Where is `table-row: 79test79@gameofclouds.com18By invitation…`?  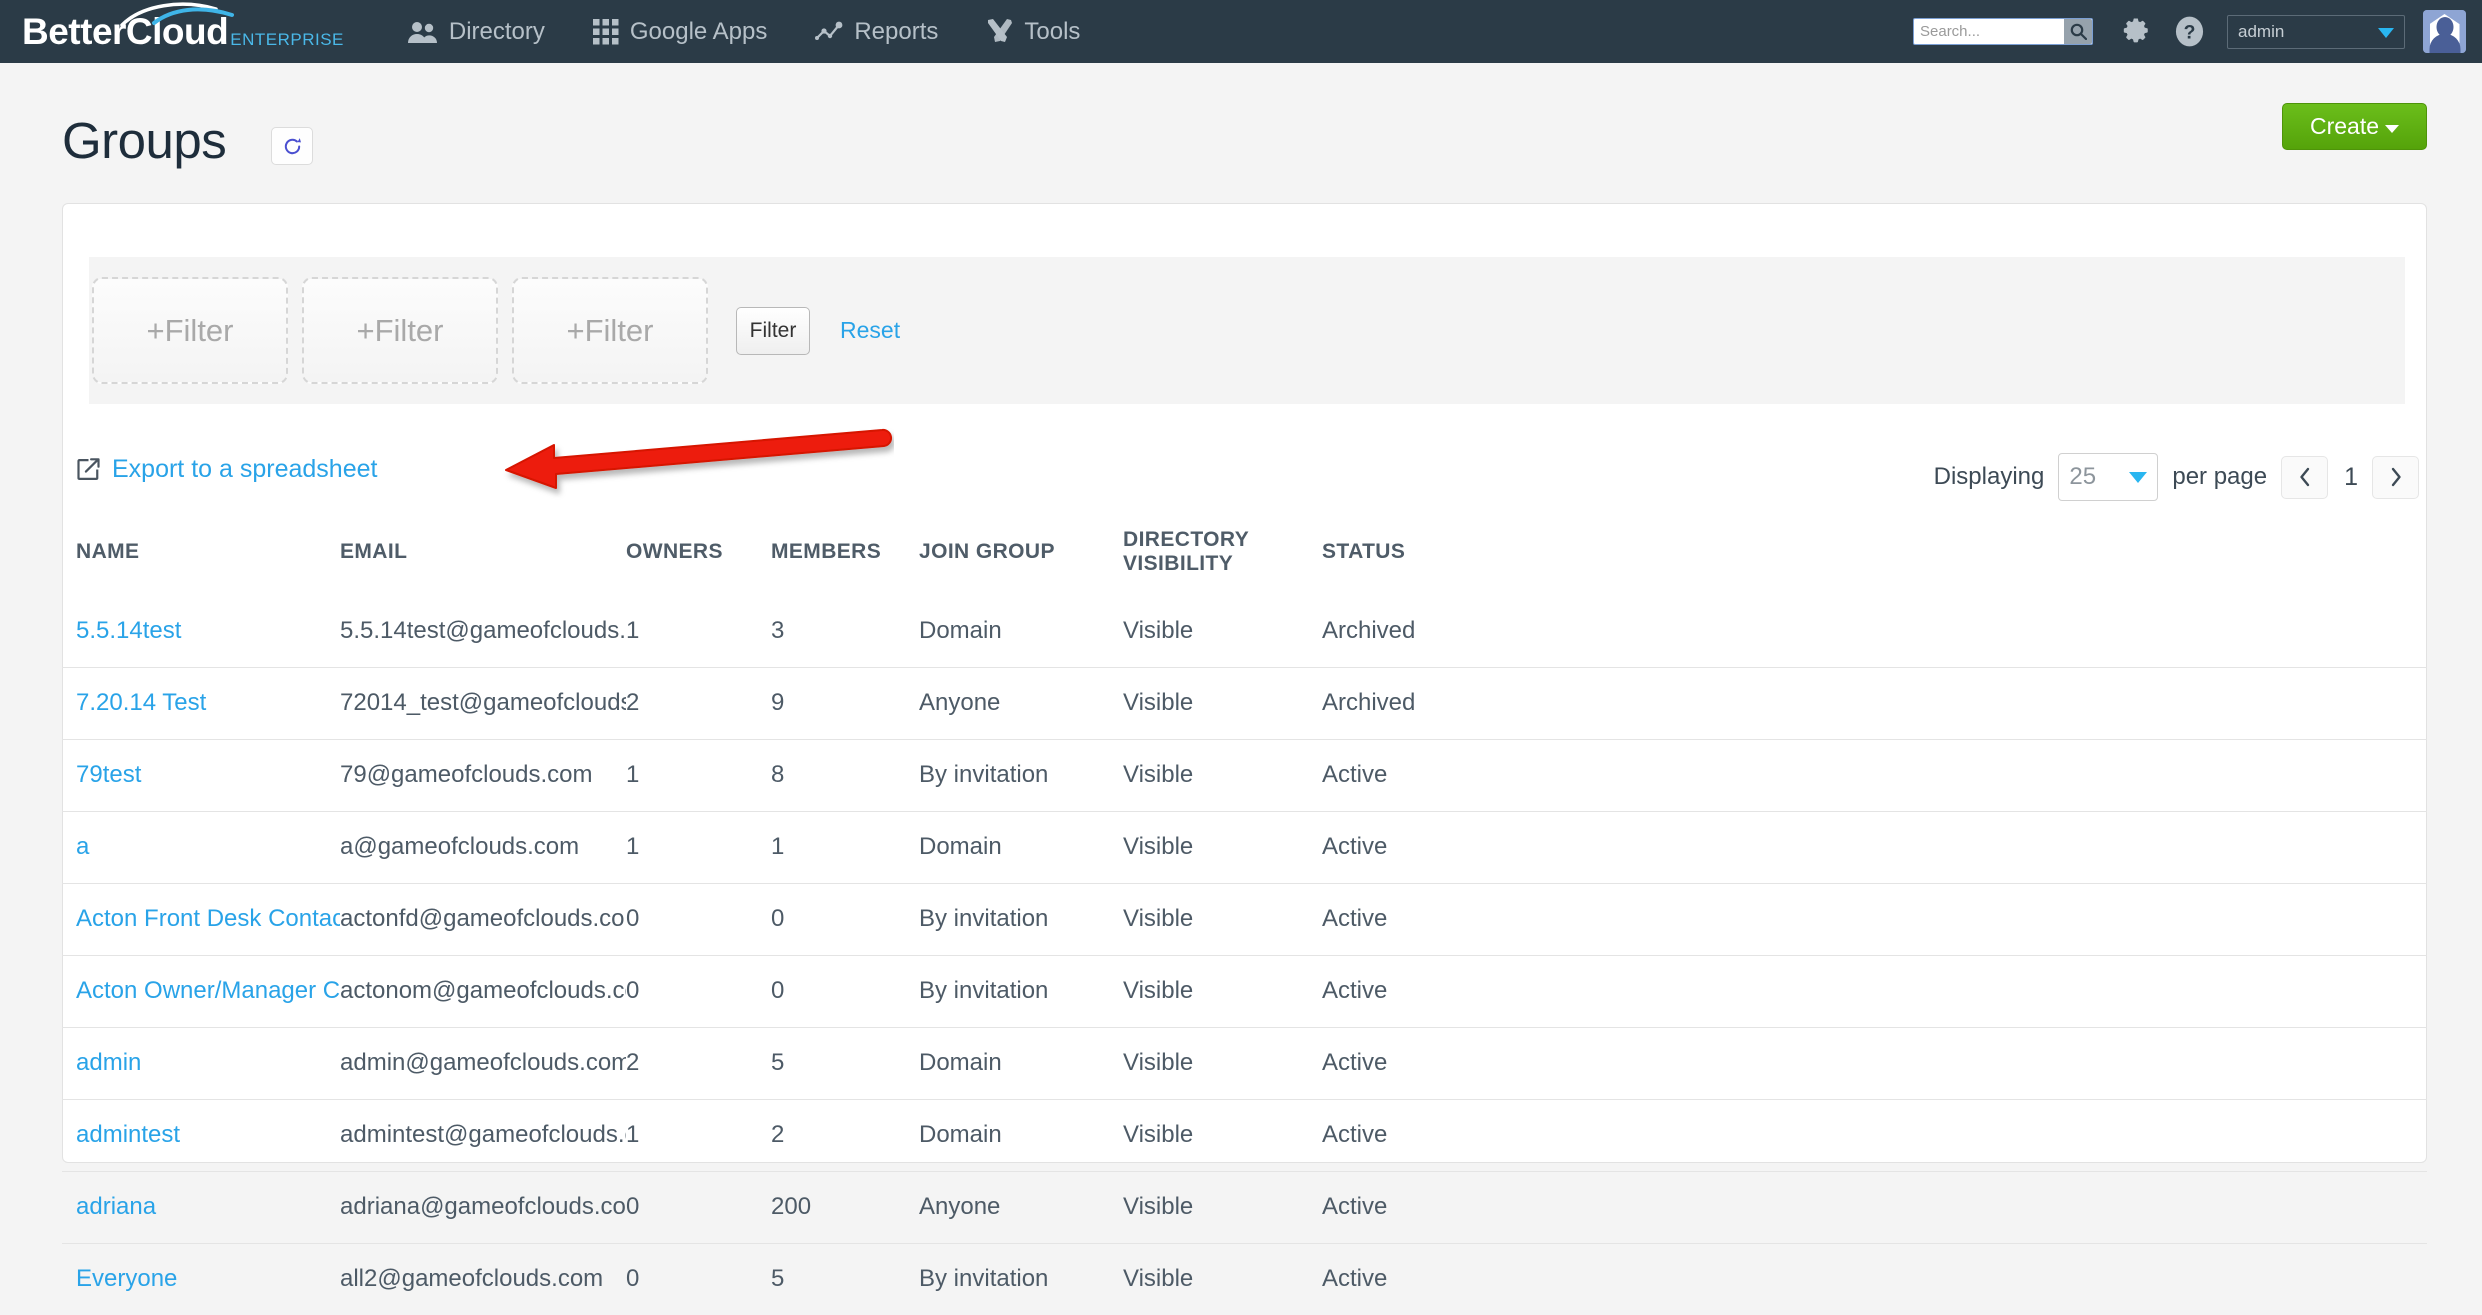
table-row: 79test79@gameofclouds.com18By invitation… is located at coordinates (1244, 776).